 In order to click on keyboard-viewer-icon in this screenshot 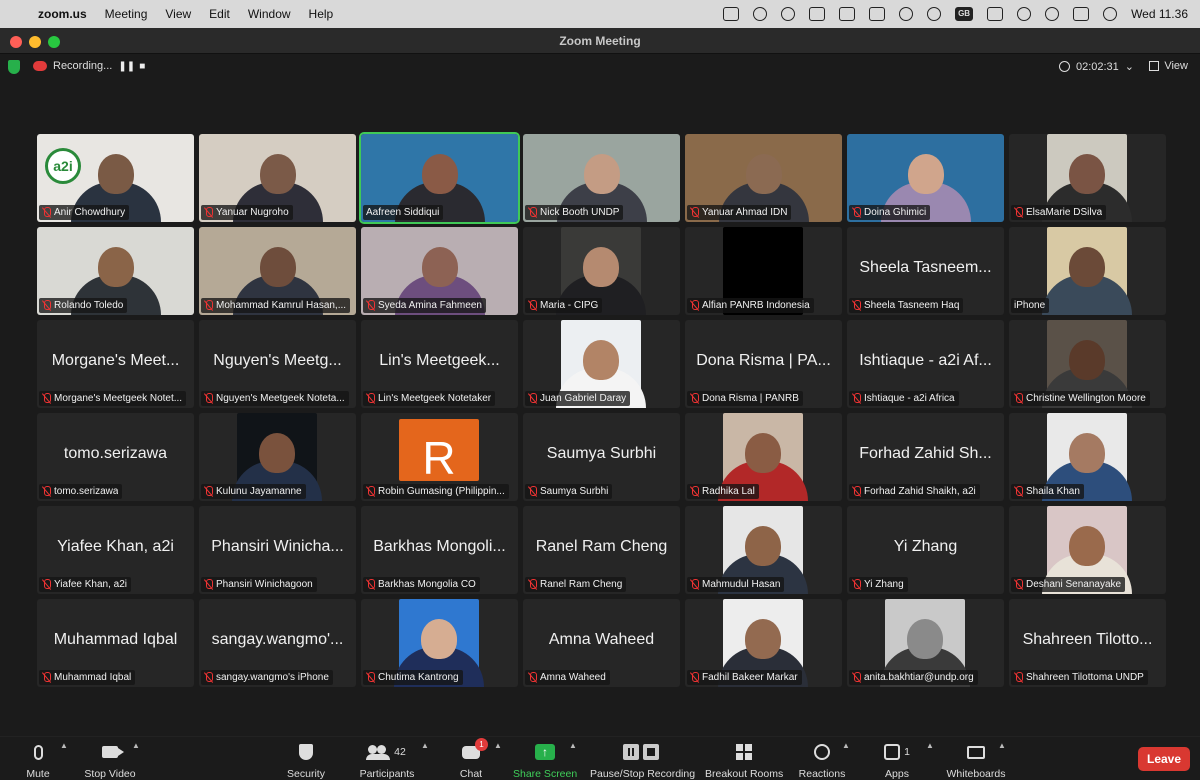, I will do `click(995, 14)`.